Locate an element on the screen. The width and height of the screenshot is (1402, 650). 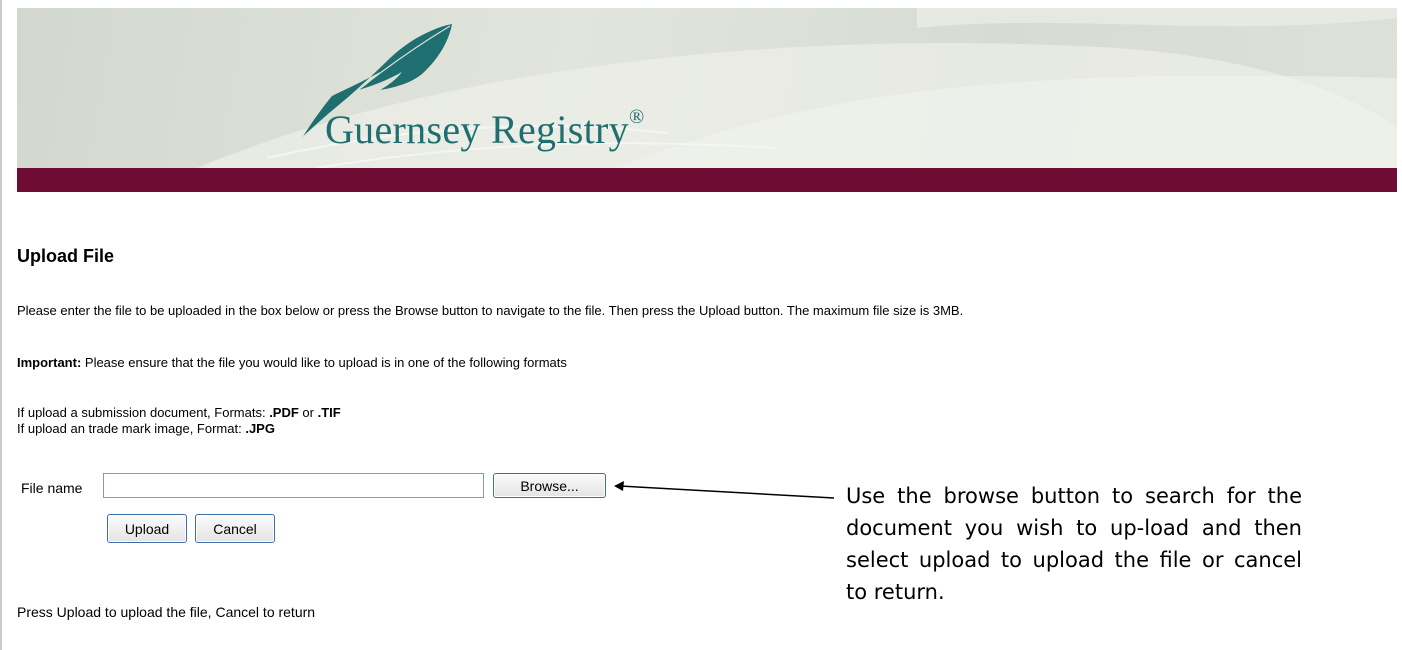
brand-logo-text: Guernsey Registry® is located at coordinates (485, 128).